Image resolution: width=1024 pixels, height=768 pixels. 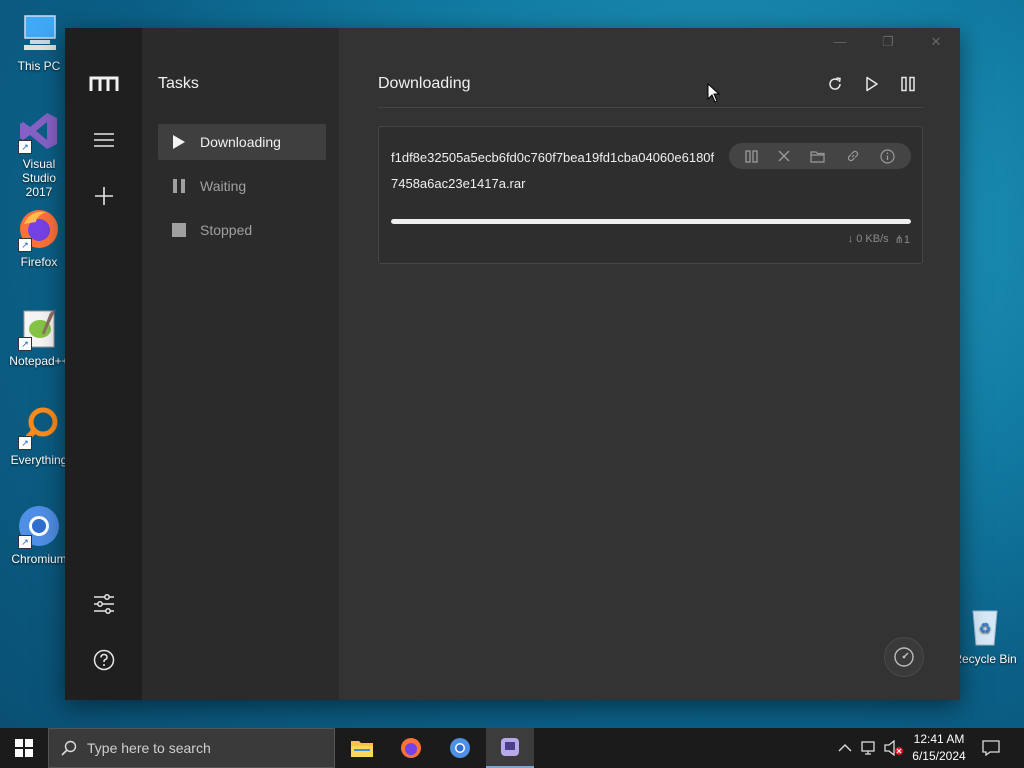 I want to click on task-progress-bar, so click(x=651, y=221).